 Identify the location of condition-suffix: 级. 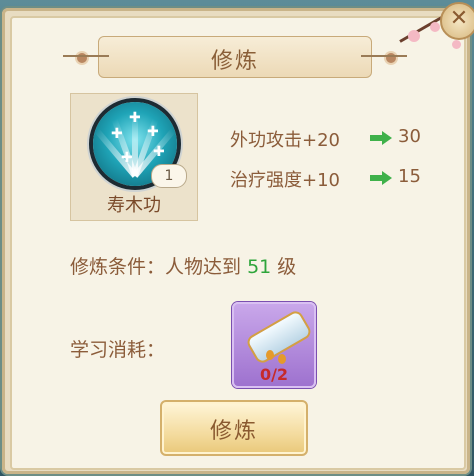
(287, 267).